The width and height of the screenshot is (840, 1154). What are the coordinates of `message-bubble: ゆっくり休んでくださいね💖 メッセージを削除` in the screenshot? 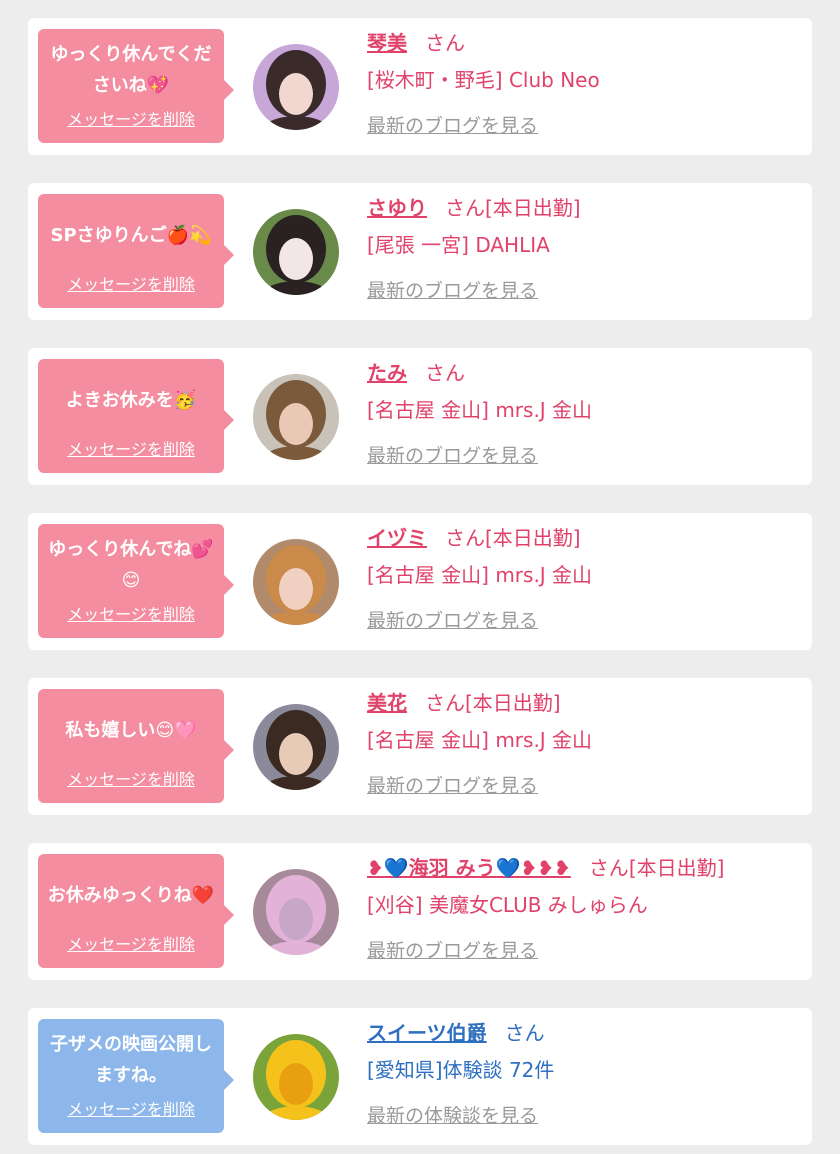 It's located at (136, 86).